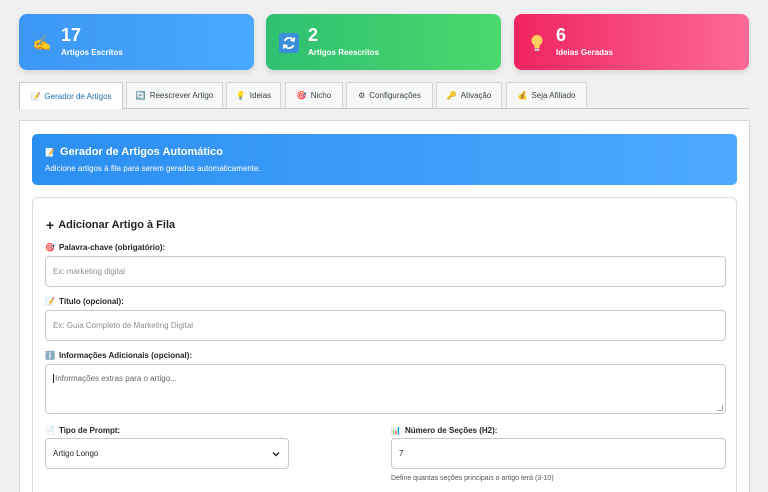 This screenshot has width=768, height=492. Describe the element at coordinates (50, 225) in the screenshot. I see `plus-icon: +` at that location.